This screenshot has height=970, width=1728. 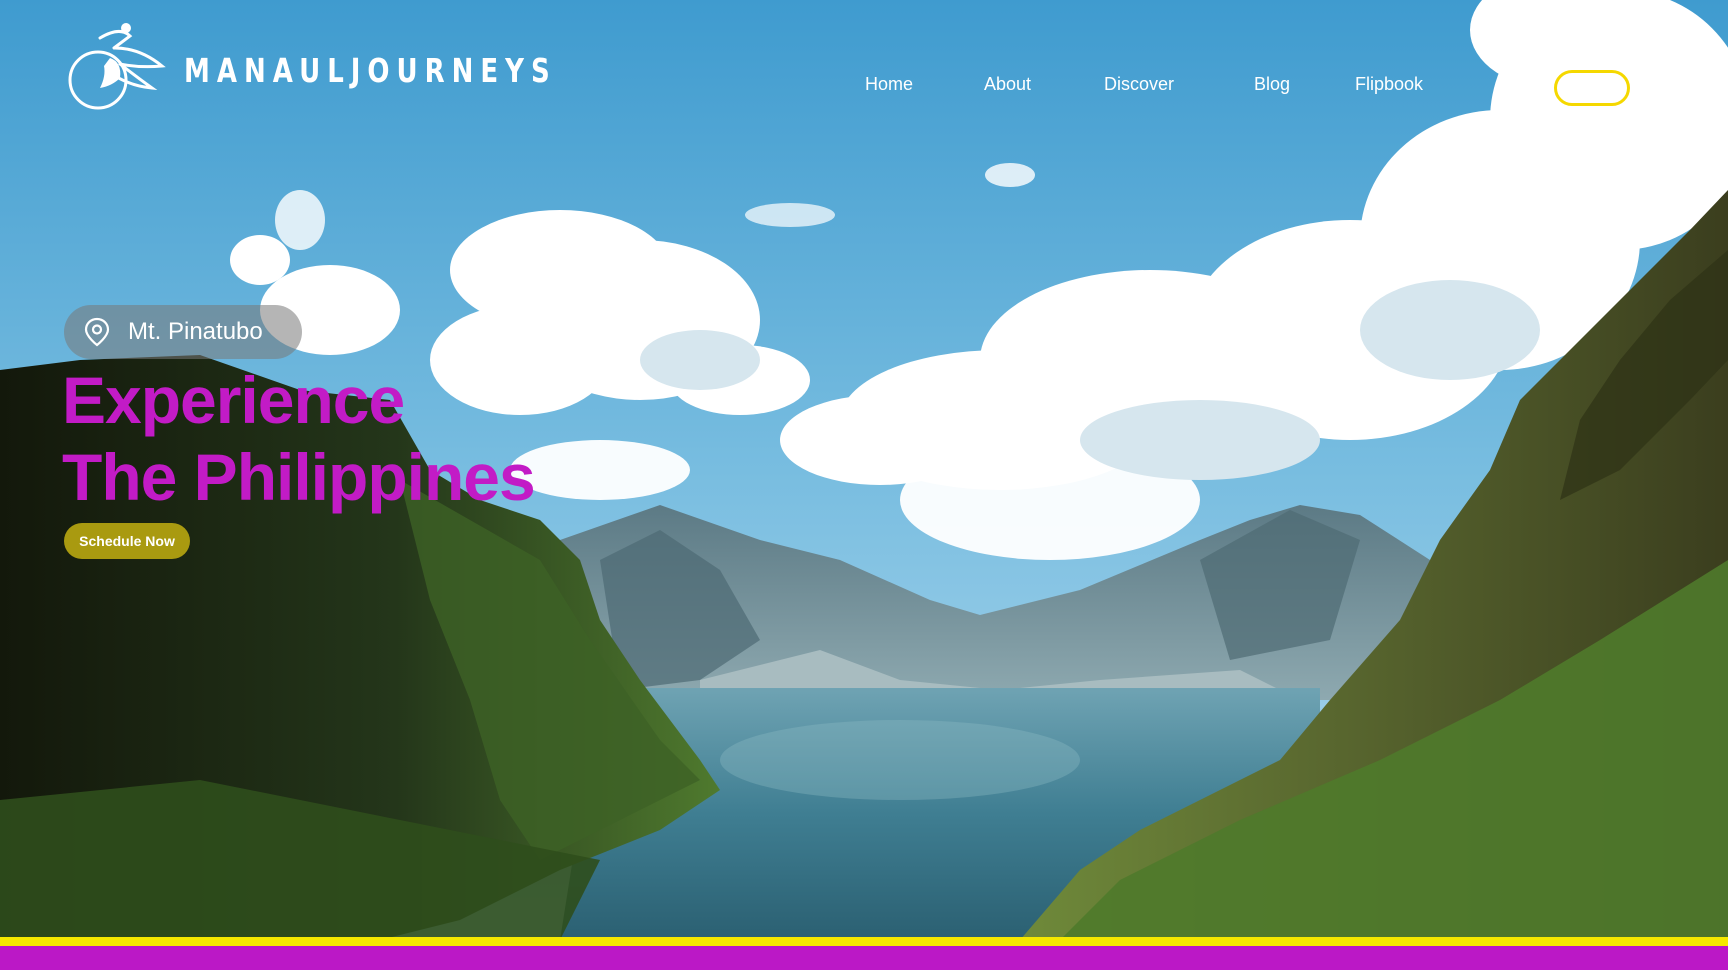 I want to click on schedule-now-button: Schedule Now, so click(x=127, y=541).